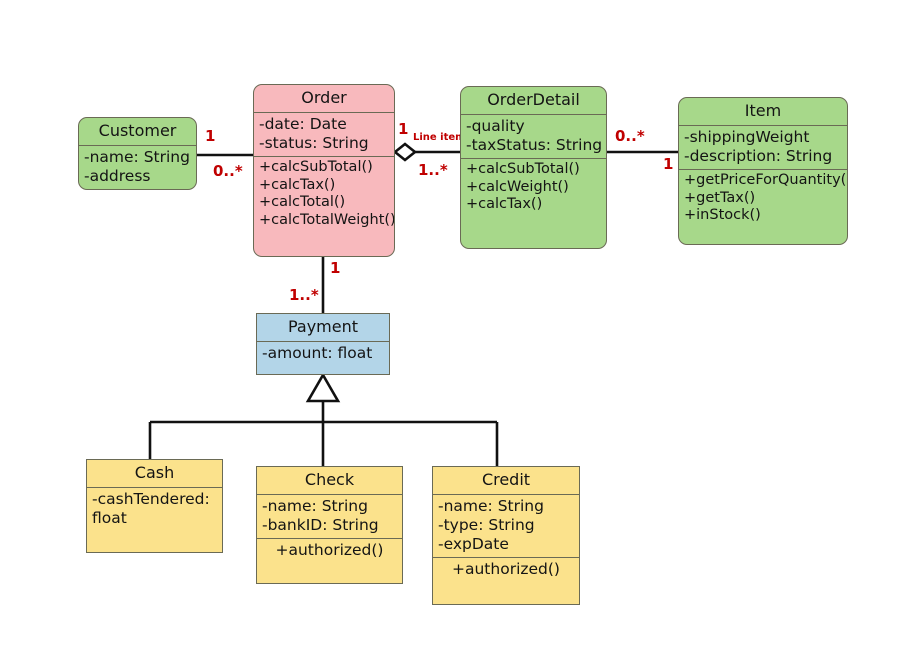 This screenshot has height=659, width=897. I want to click on class-attributes-orderdetail: -quality -taxStatus: String, so click(533, 136).